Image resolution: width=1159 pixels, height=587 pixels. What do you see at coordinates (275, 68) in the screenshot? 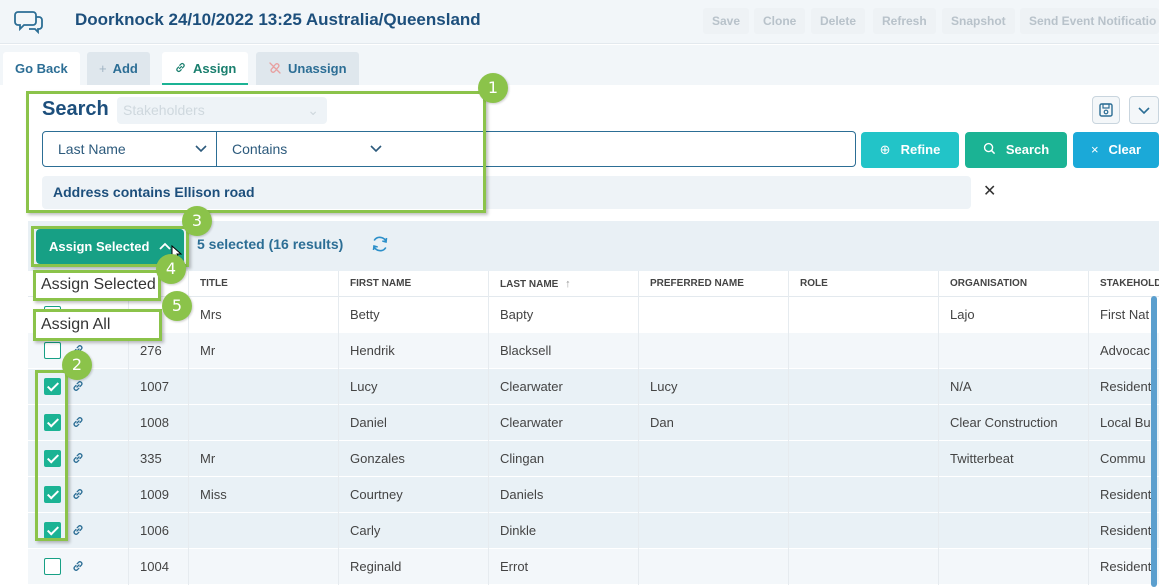
I see `unlink-icon` at bounding box center [275, 68].